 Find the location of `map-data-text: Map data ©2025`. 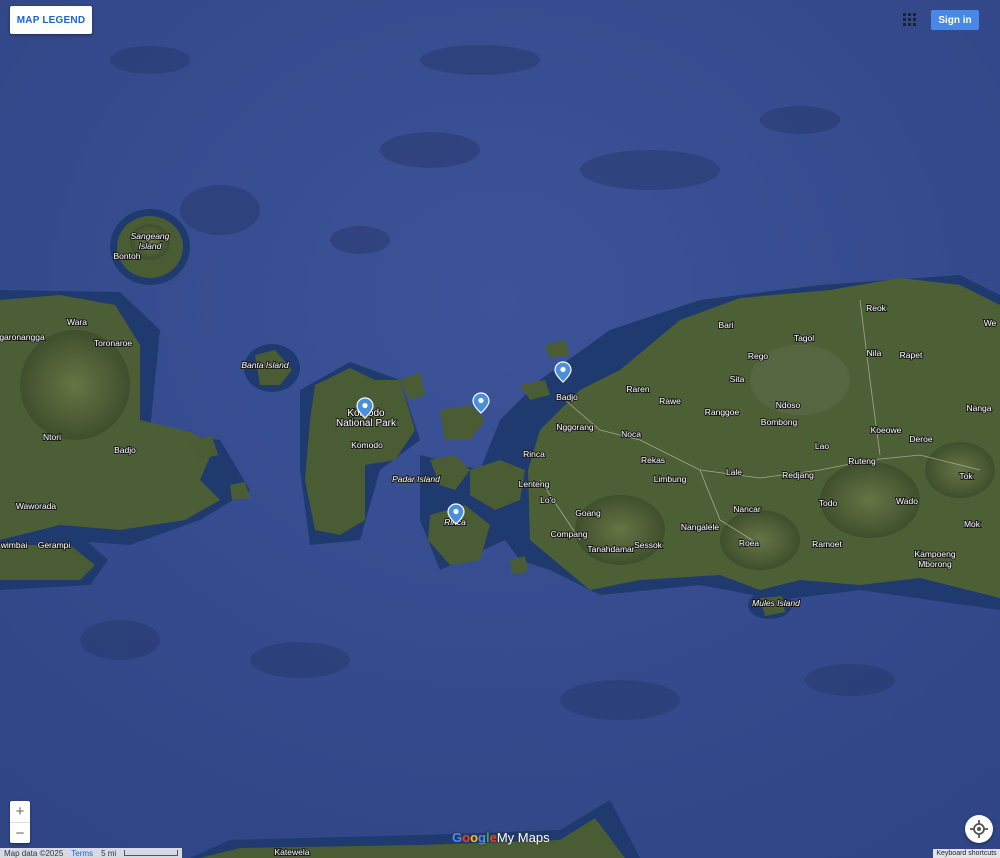

map-data-text: Map data ©2025 is located at coordinates (34, 853).